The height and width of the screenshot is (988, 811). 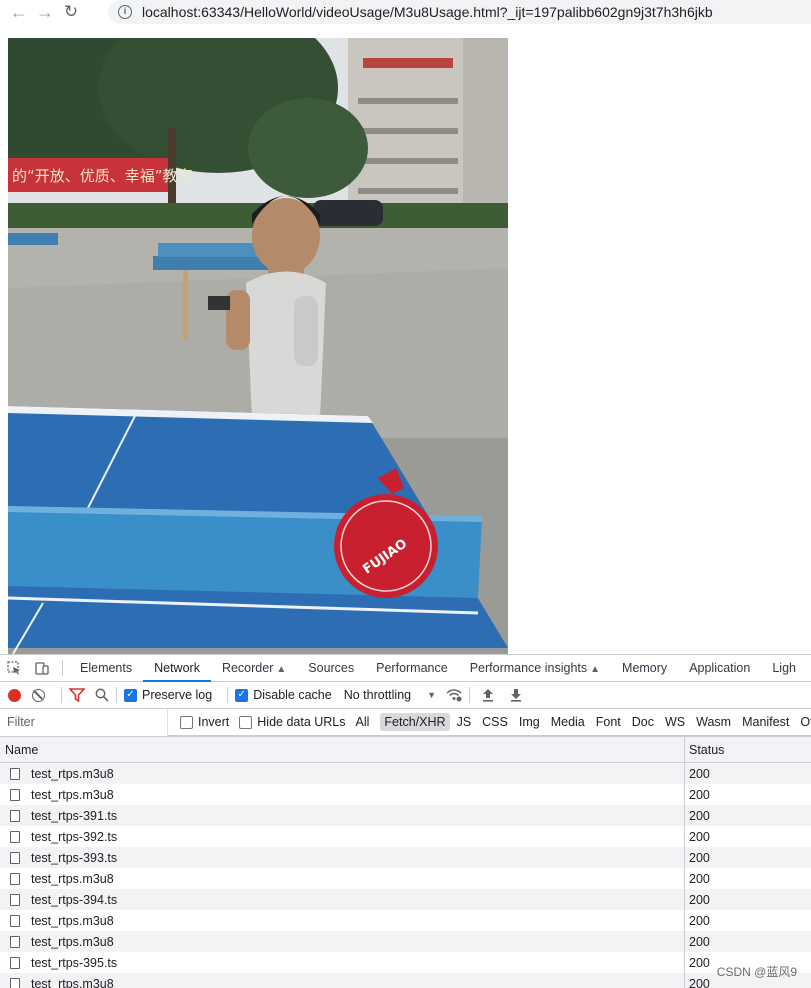 I want to click on table-row: test_rtps-393.ts 200, so click(x=405, y=857).